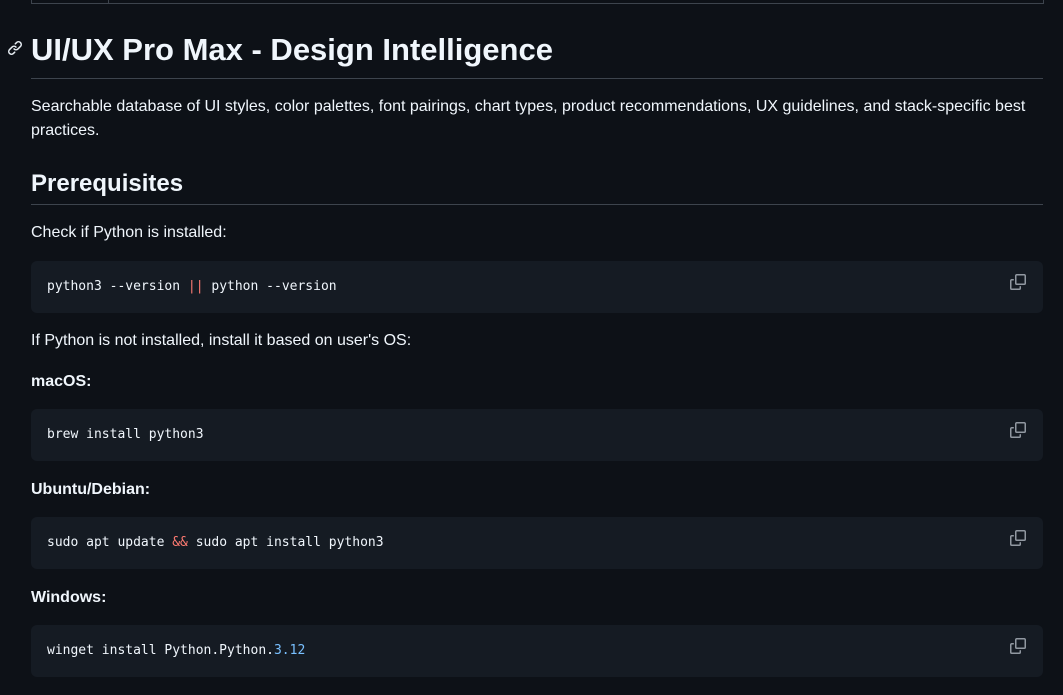 Image resolution: width=1063 pixels, height=695 pixels. What do you see at coordinates (537, 435) in the screenshot?
I see `code-block-macos: brew install python3` at bounding box center [537, 435].